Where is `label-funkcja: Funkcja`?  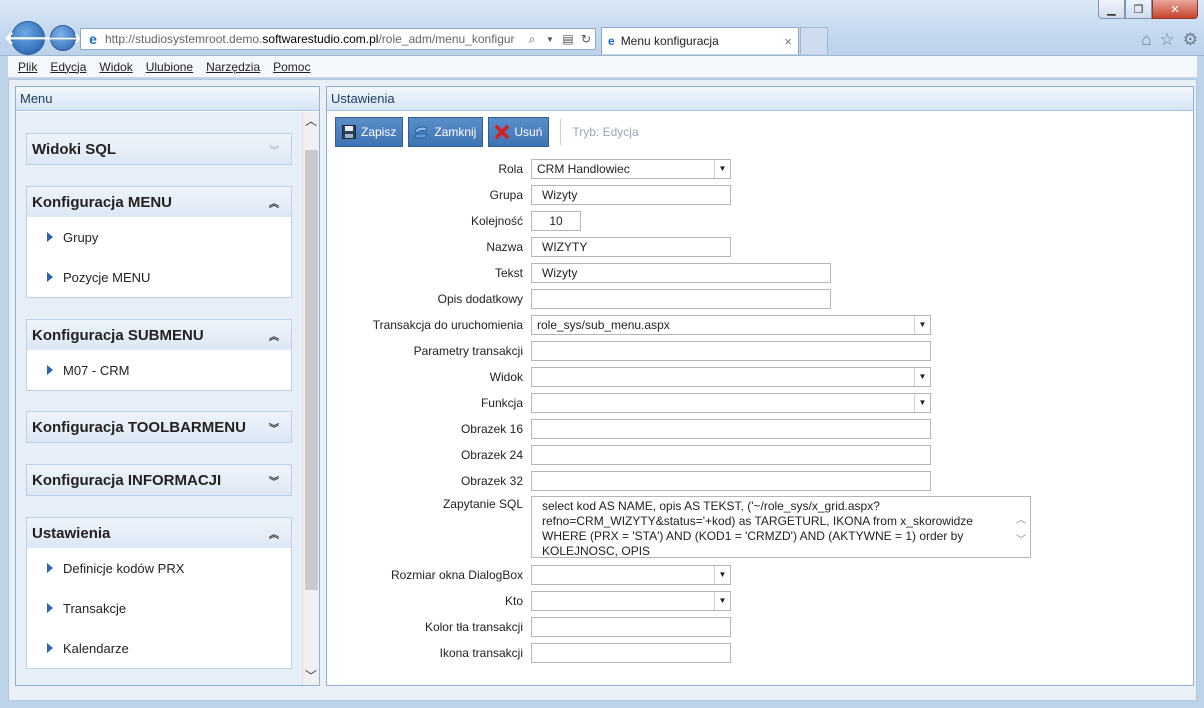
label-funkcja: Funkcja is located at coordinates (501, 402).